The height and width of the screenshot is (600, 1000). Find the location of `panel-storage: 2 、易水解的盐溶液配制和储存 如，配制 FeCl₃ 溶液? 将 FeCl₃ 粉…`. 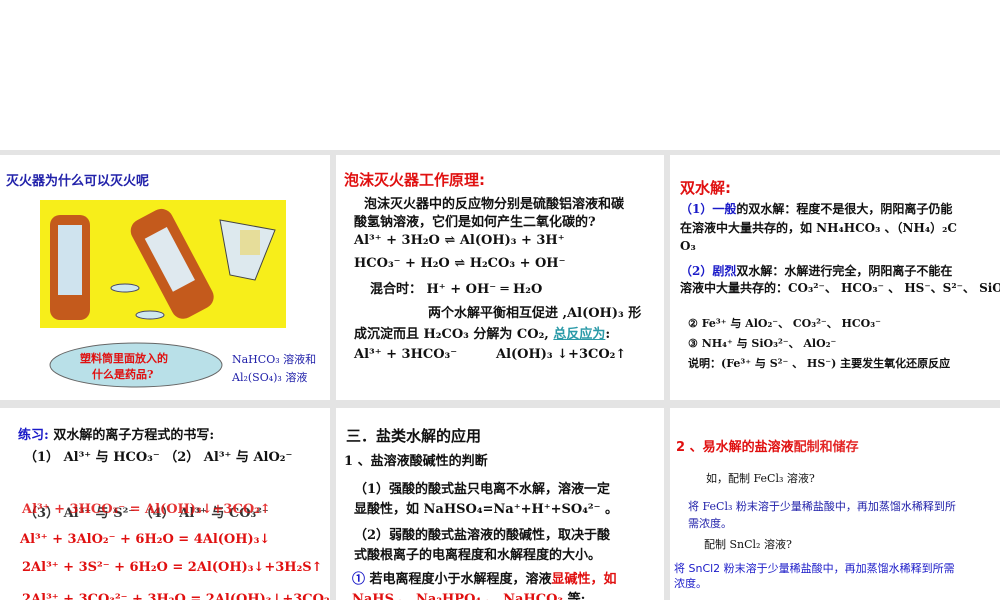

panel-storage: 2 、易水解的盐溶液配制和储存 如，配制 FeCl₃ 溶液? 将 FeCl₃ 粉… is located at coordinates (835, 504).